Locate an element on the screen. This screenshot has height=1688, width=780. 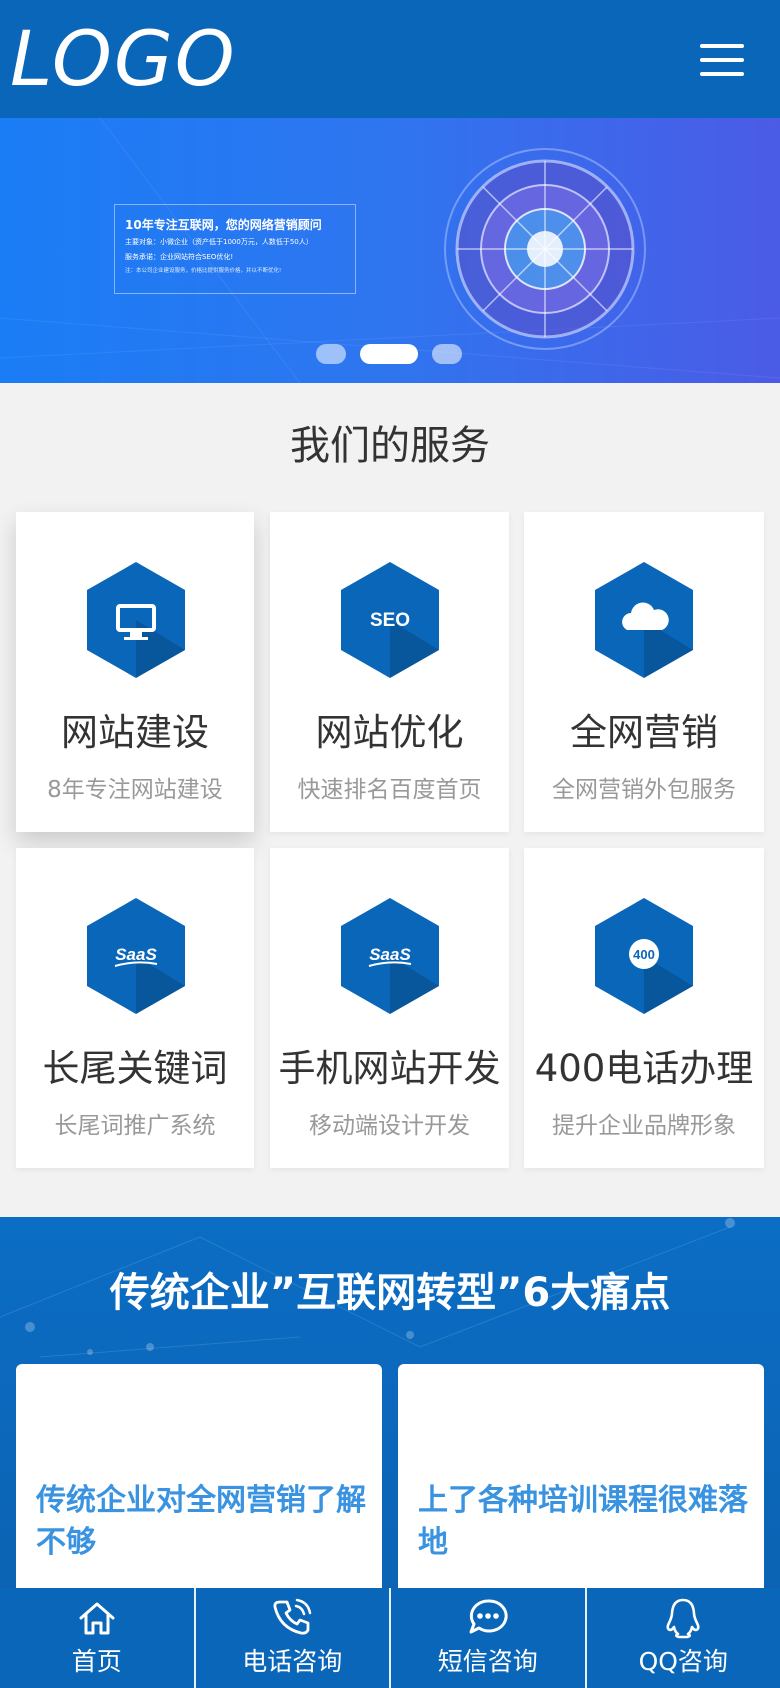
nav-home: 首页 is located at coordinates (98, 1638).